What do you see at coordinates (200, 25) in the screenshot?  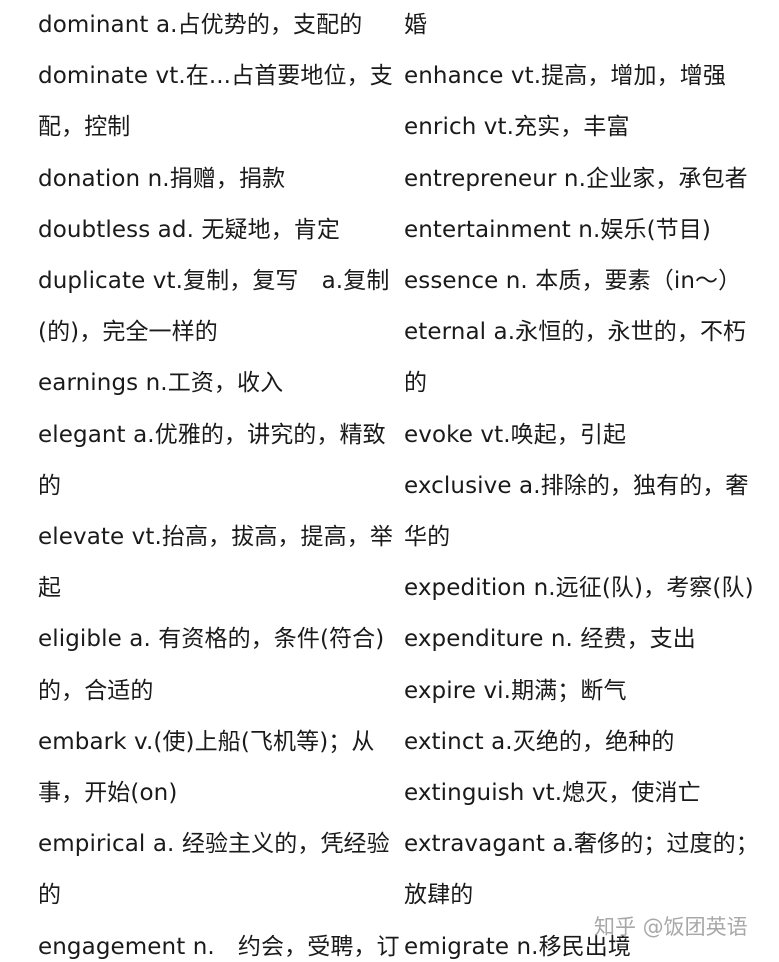 I see `vocab-line: dominant a.占优势的，支配的` at bounding box center [200, 25].